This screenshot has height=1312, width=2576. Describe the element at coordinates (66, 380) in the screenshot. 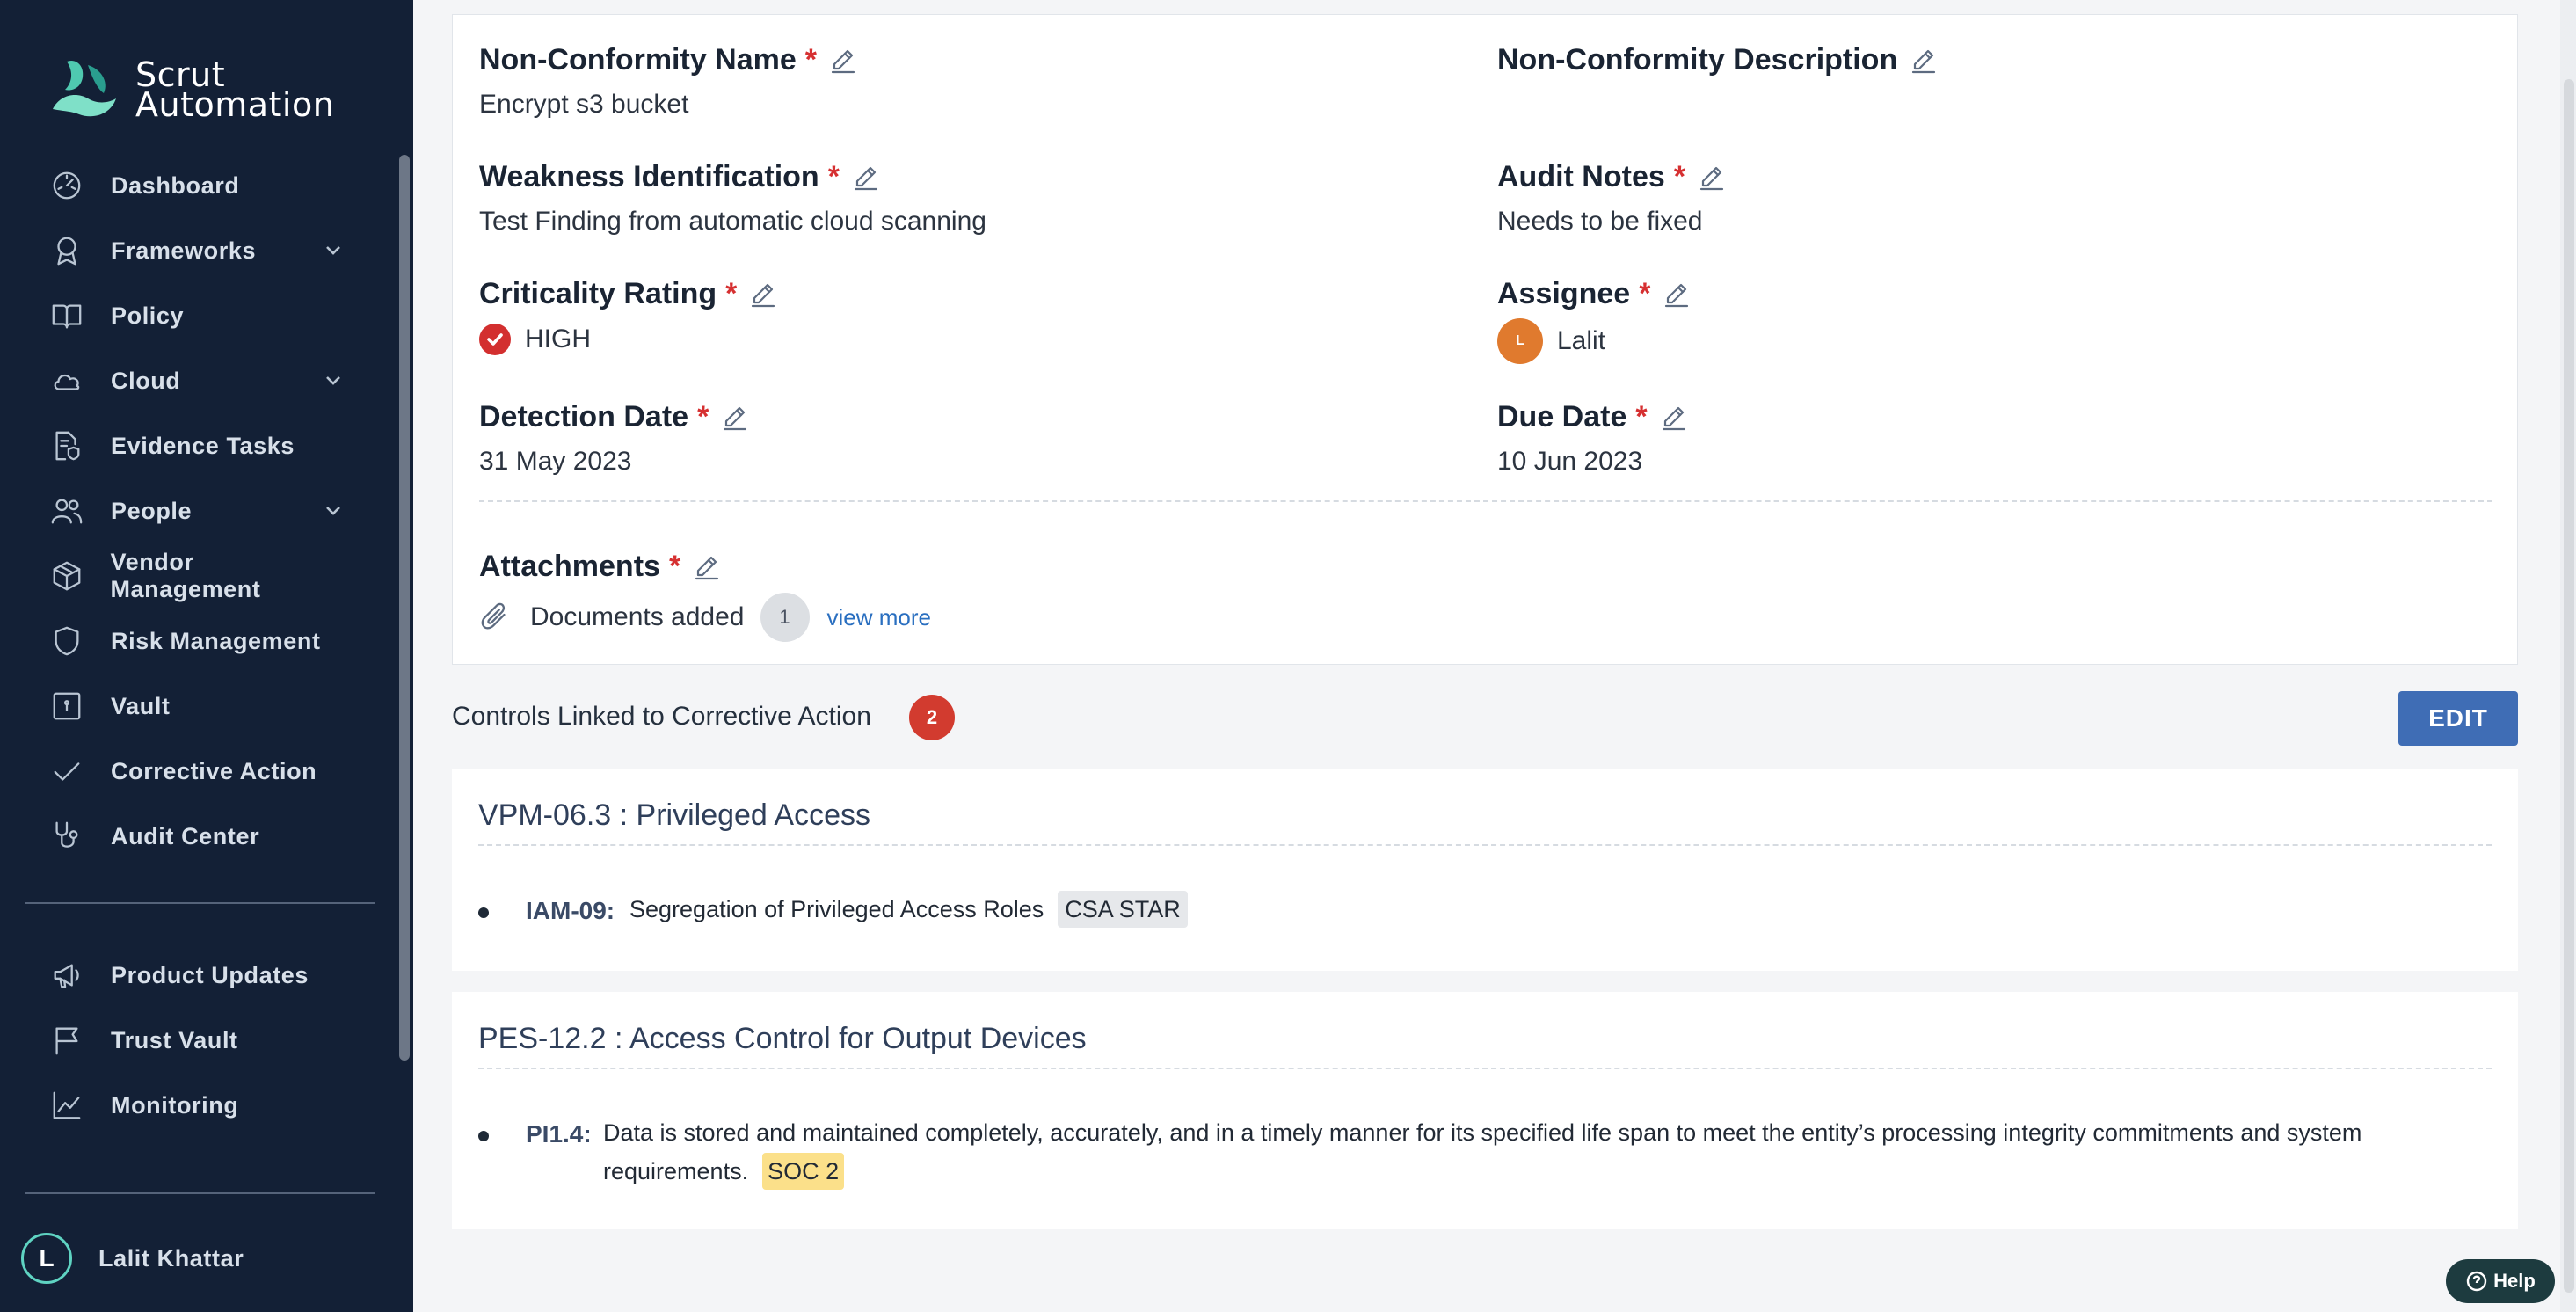

I see `cloud-icon` at that location.